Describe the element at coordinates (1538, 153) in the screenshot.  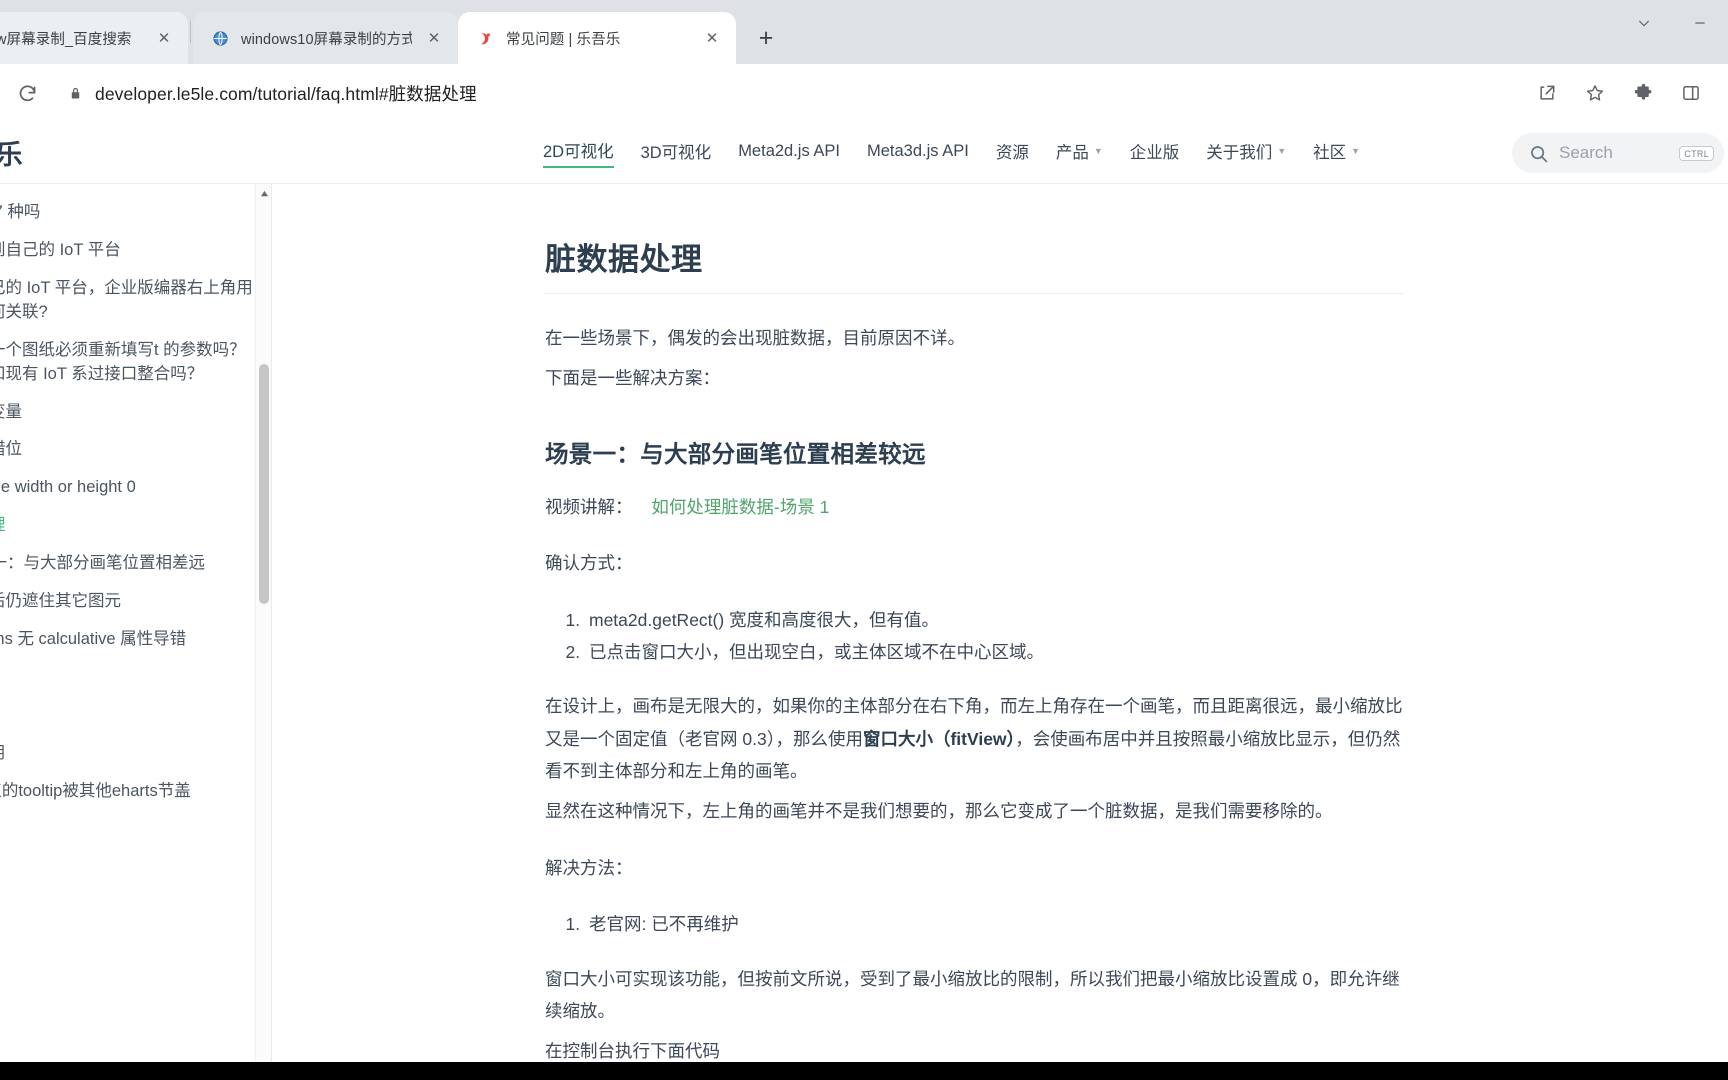
I see `search-icon` at that location.